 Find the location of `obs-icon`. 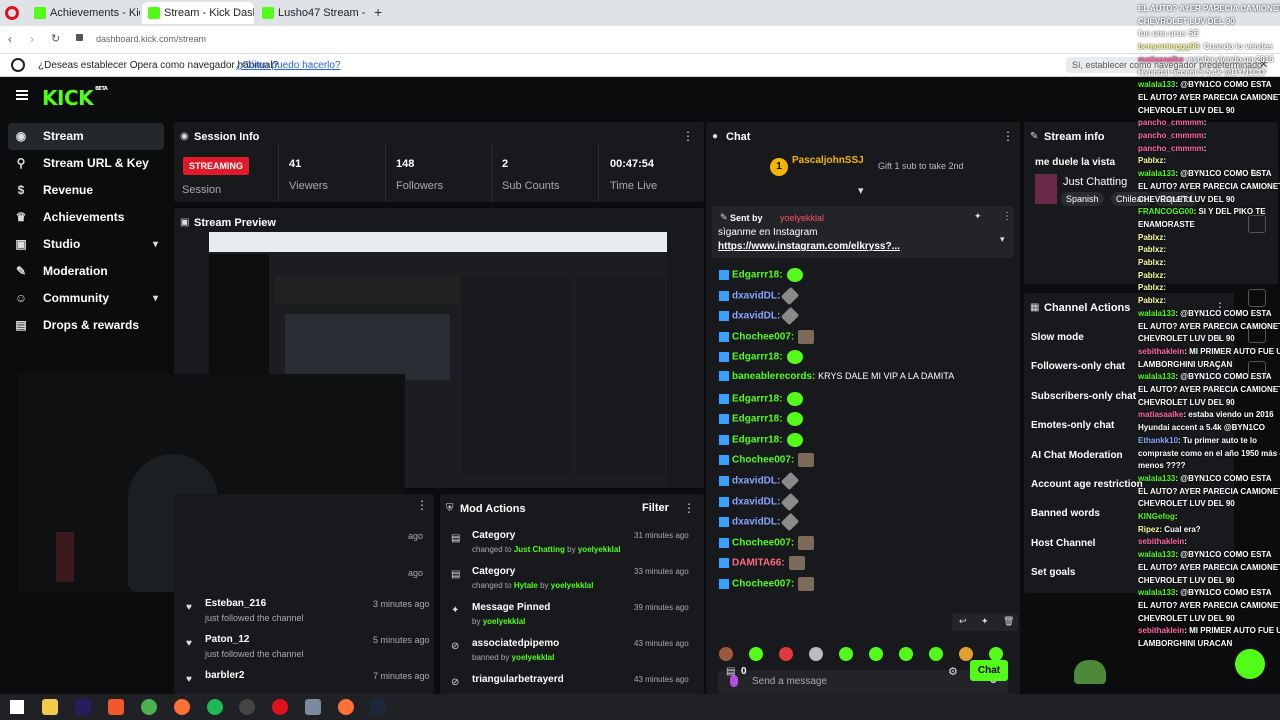

obs-icon is located at coordinates (247, 707).